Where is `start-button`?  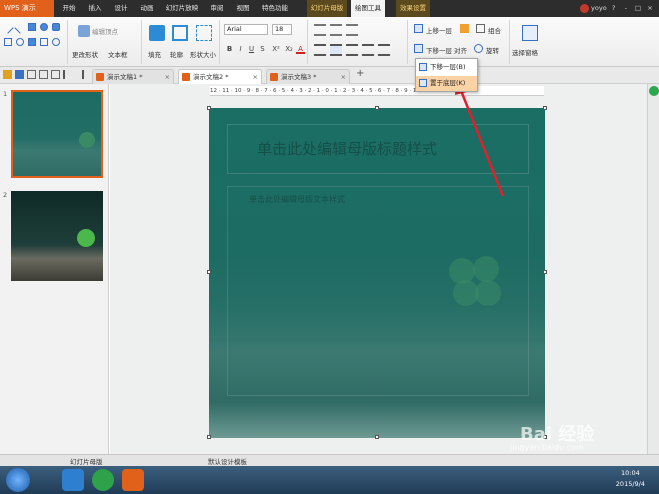 start-button is located at coordinates (18, 480).